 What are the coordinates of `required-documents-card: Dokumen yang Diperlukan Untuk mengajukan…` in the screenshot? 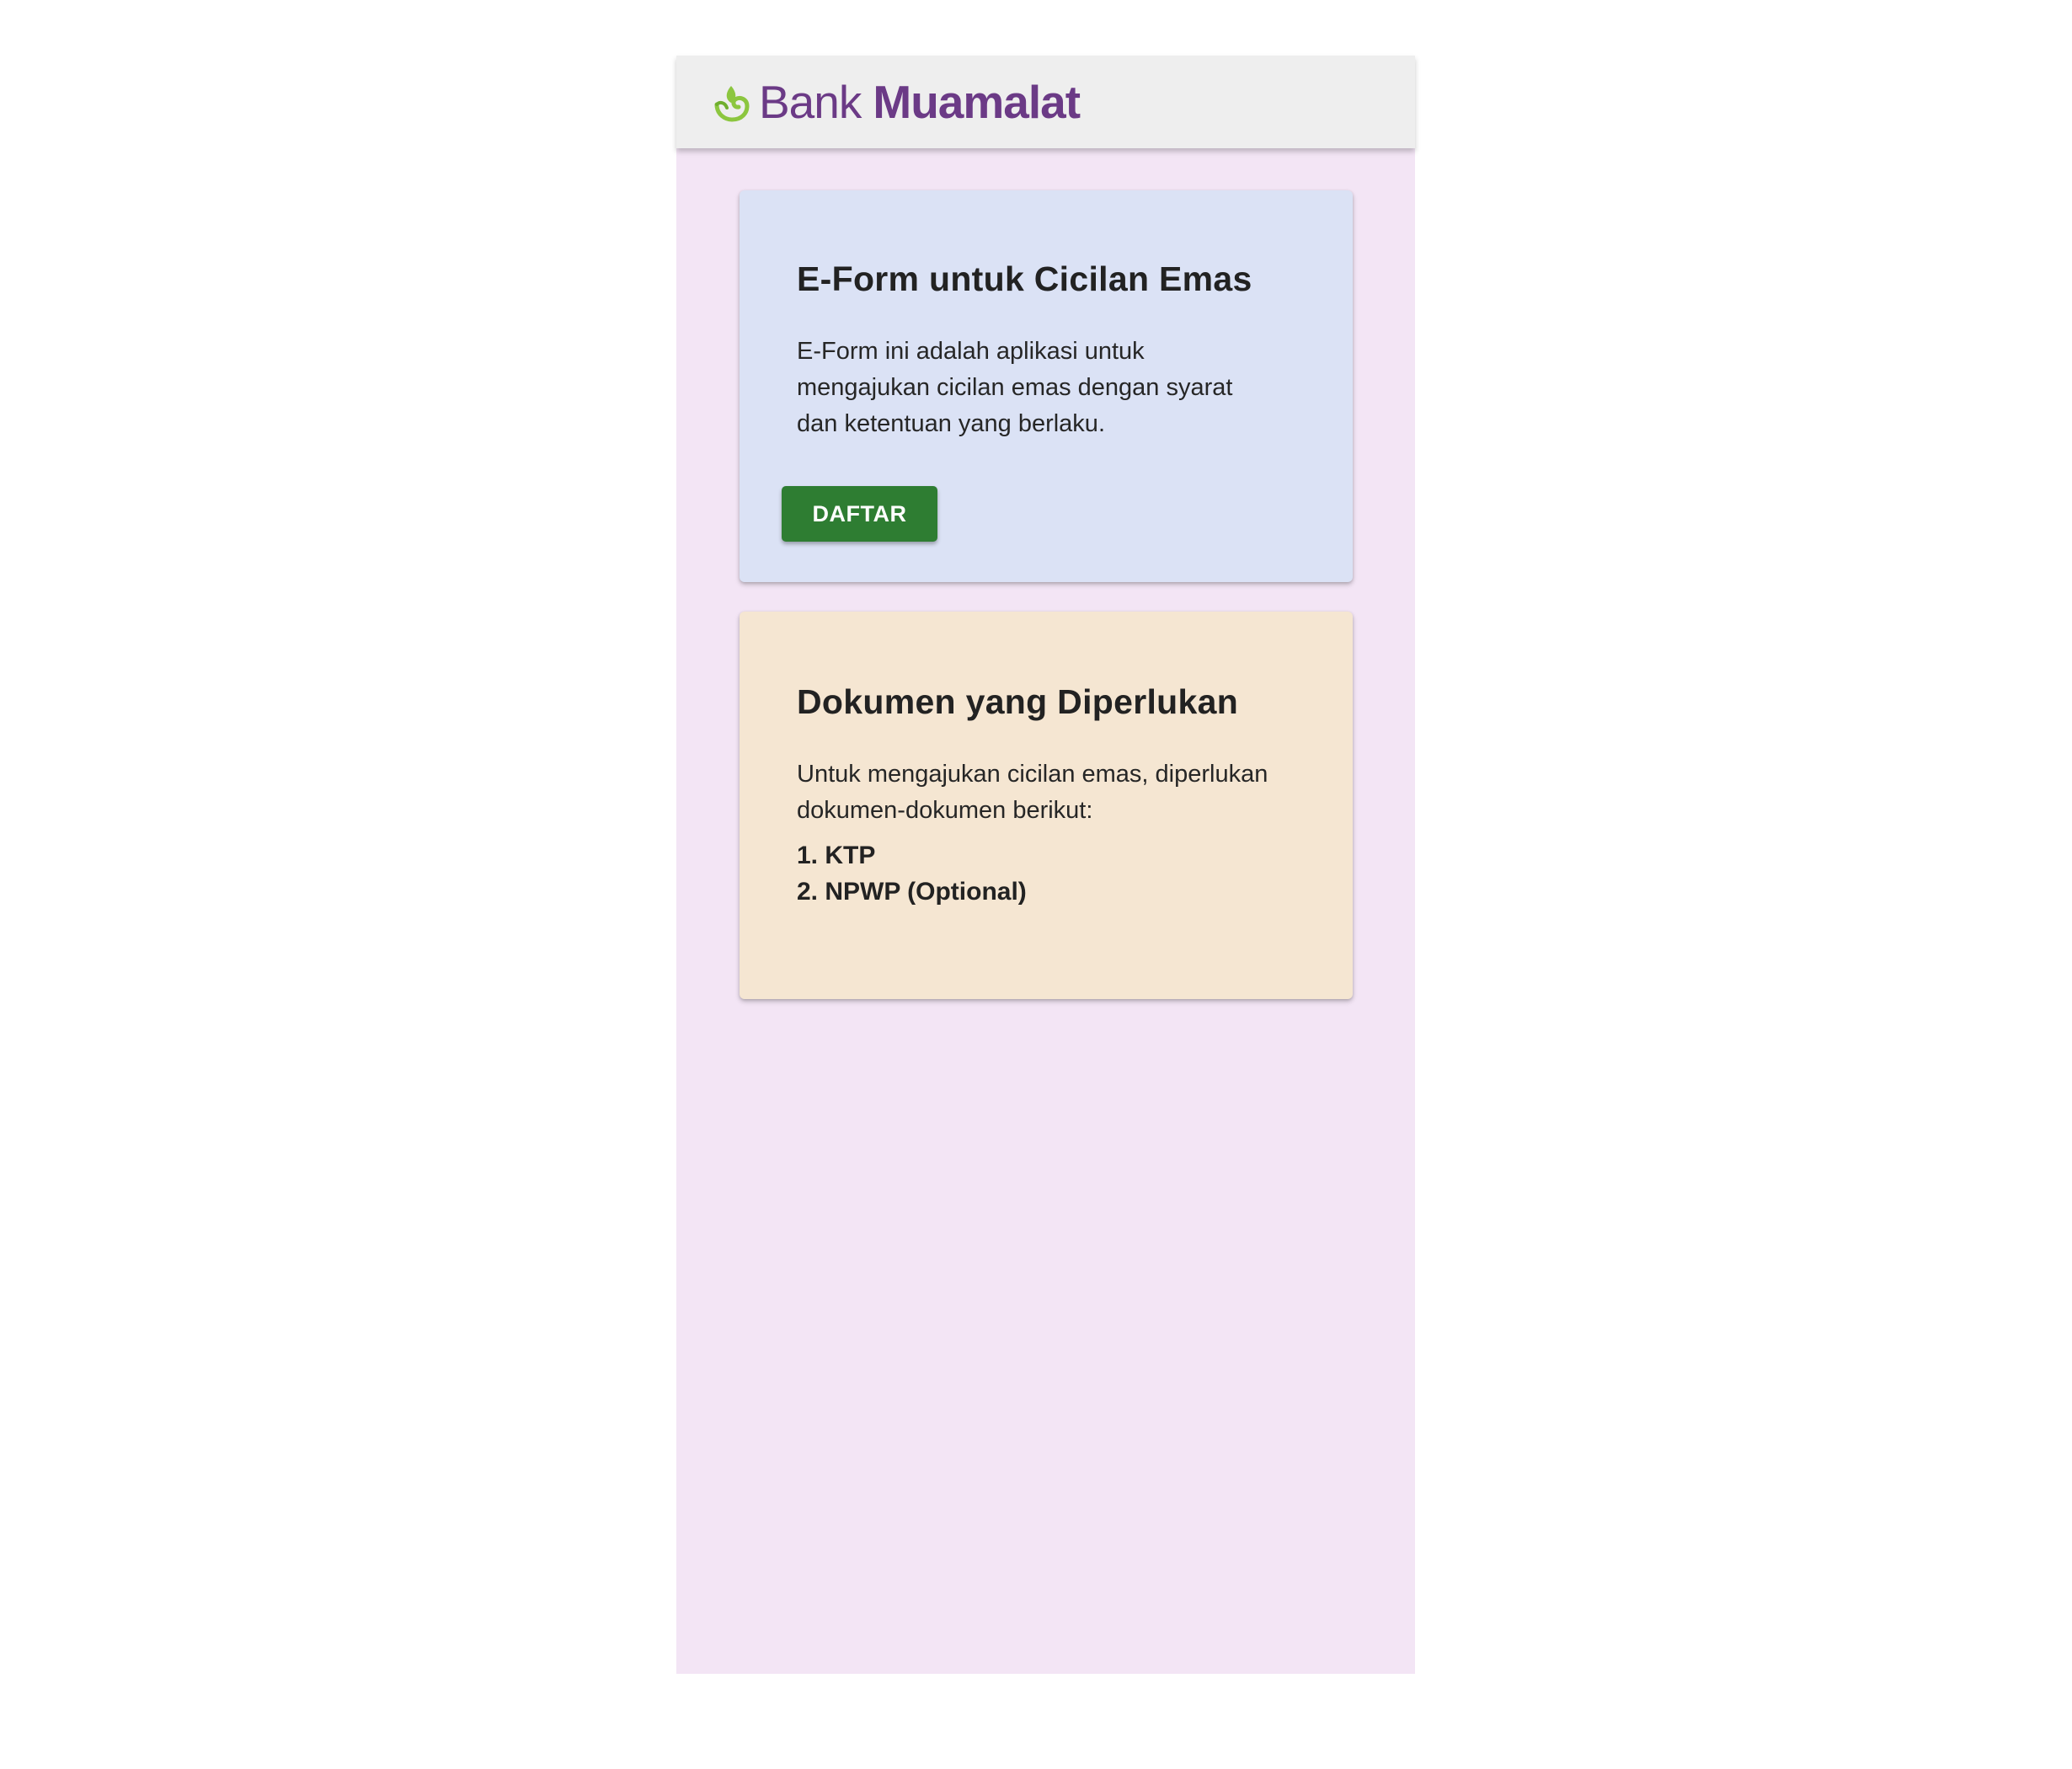 It's located at (1046, 805).